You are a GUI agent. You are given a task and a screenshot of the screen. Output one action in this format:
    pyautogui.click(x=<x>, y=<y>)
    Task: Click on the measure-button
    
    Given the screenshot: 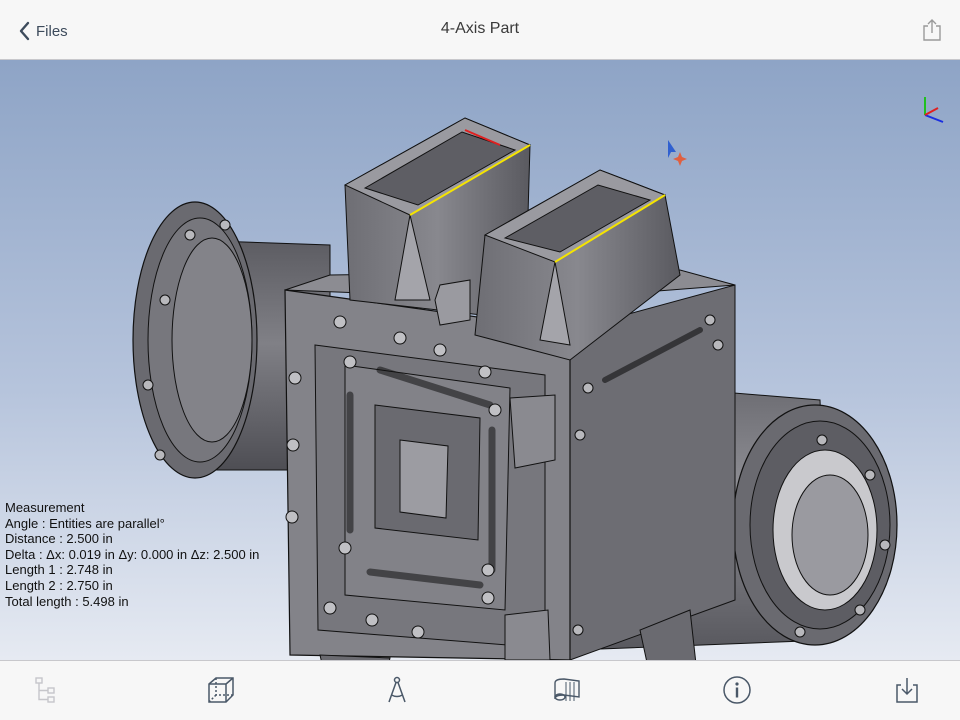 What is the action you would take?
    pyautogui.click(x=397, y=690)
    